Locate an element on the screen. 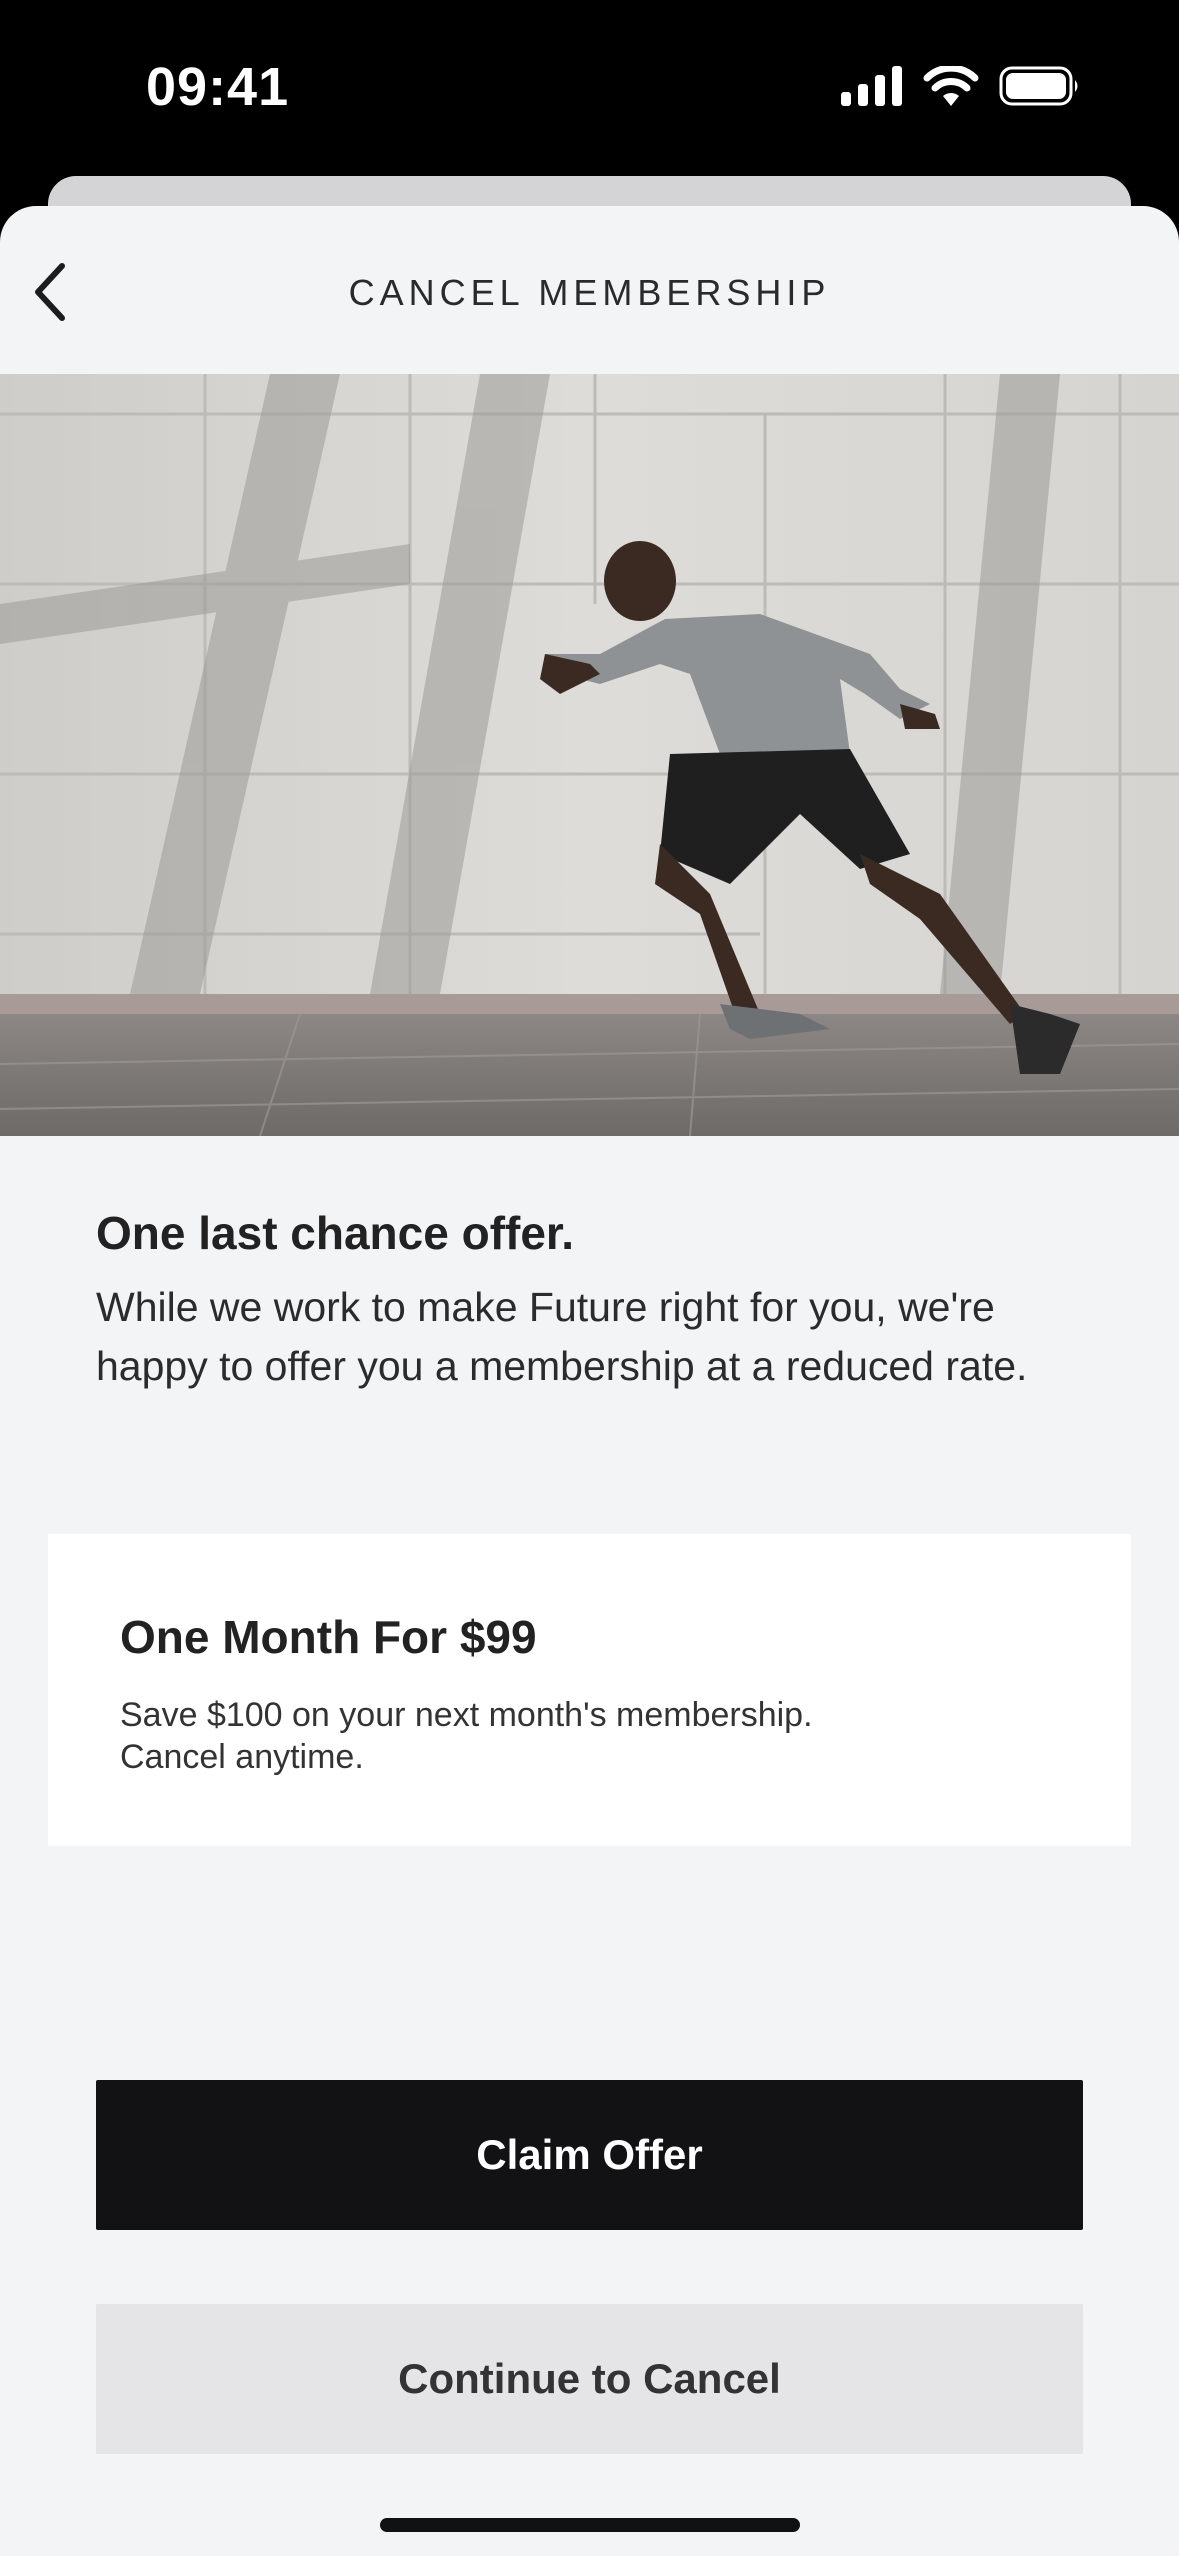 This screenshot has width=1179, height=2556. status-bar: 09:41 is located at coordinates (589, 90).